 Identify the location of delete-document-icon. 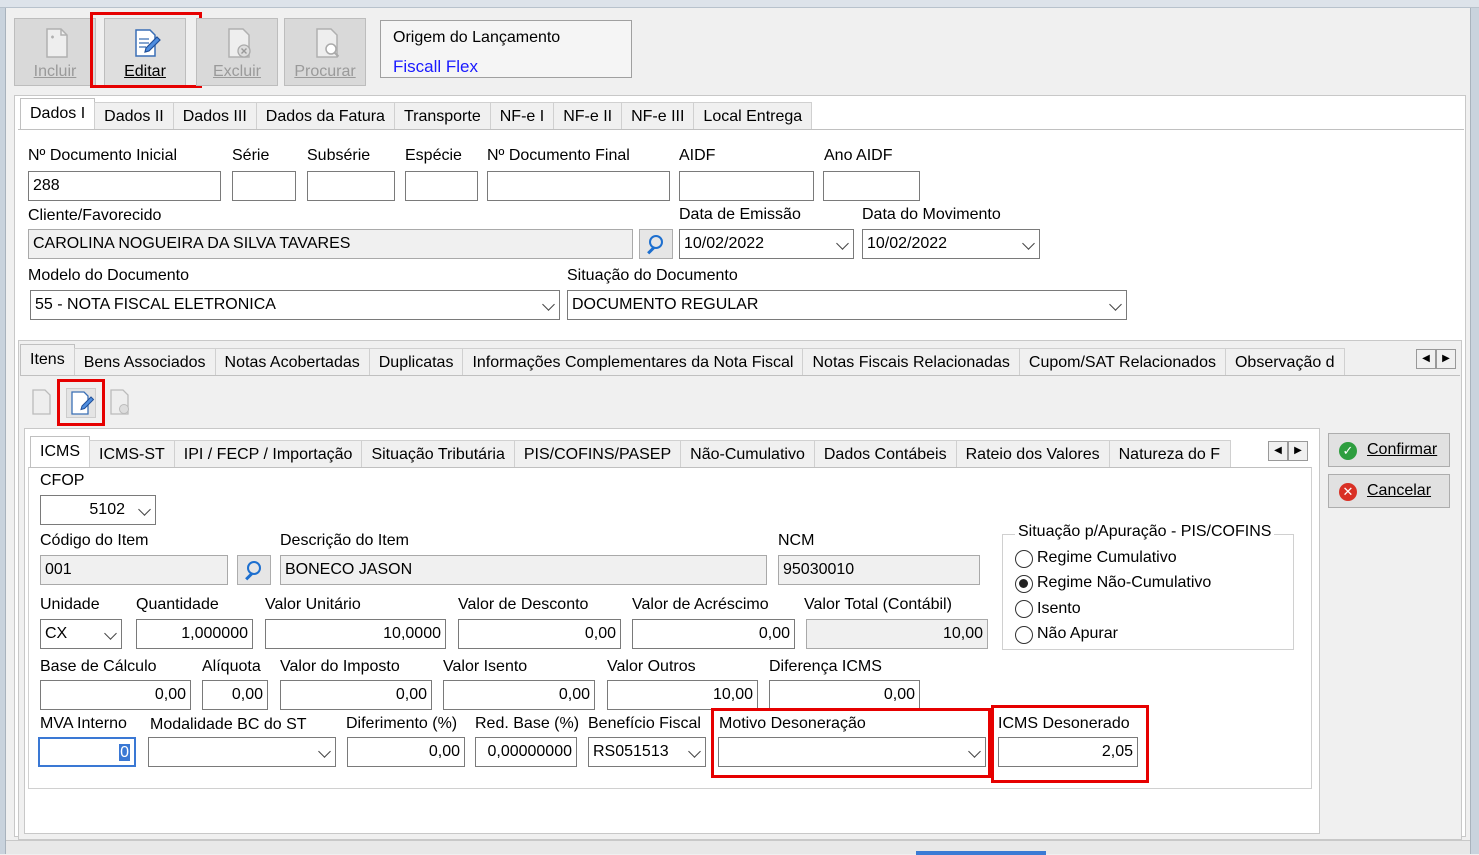
(239, 43).